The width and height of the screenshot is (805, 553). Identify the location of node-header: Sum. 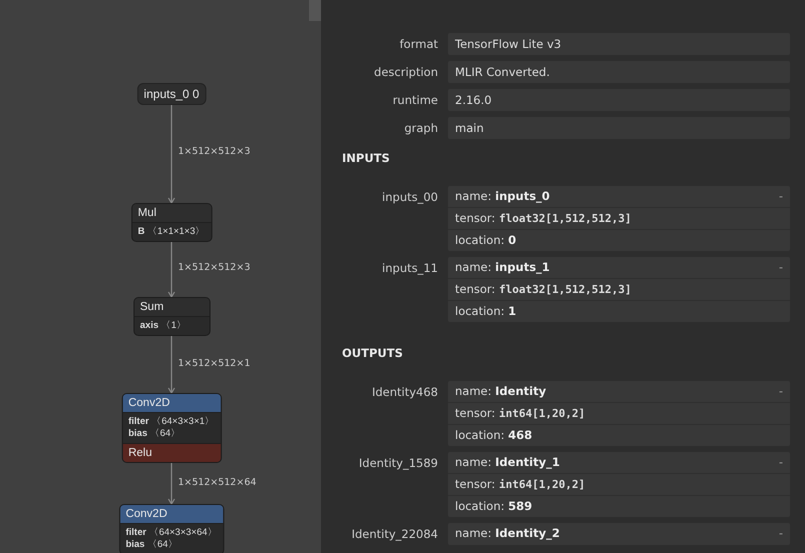
(171, 307).